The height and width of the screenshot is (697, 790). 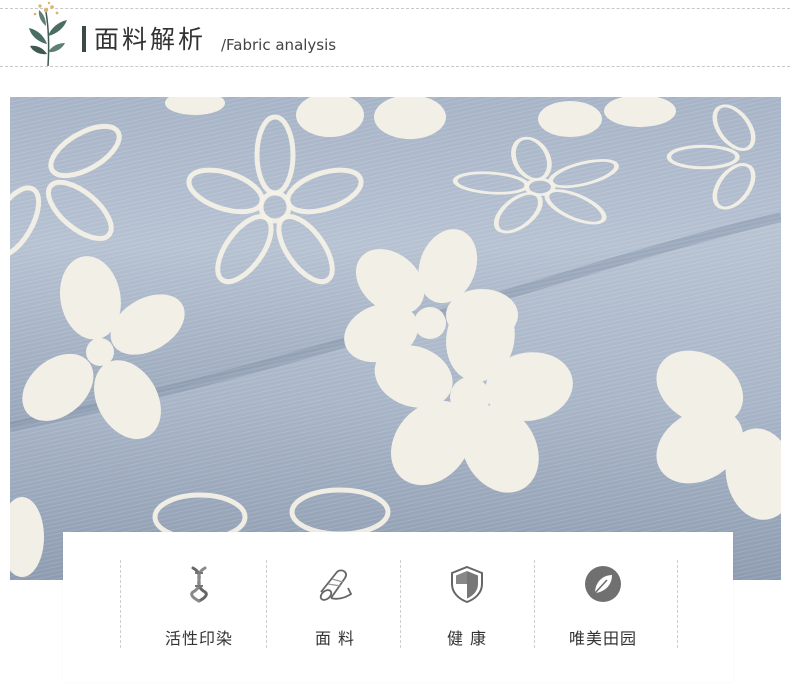 What do you see at coordinates (395, 8) in the screenshot?
I see `header-top-divider` at bounding box center [395, 8].